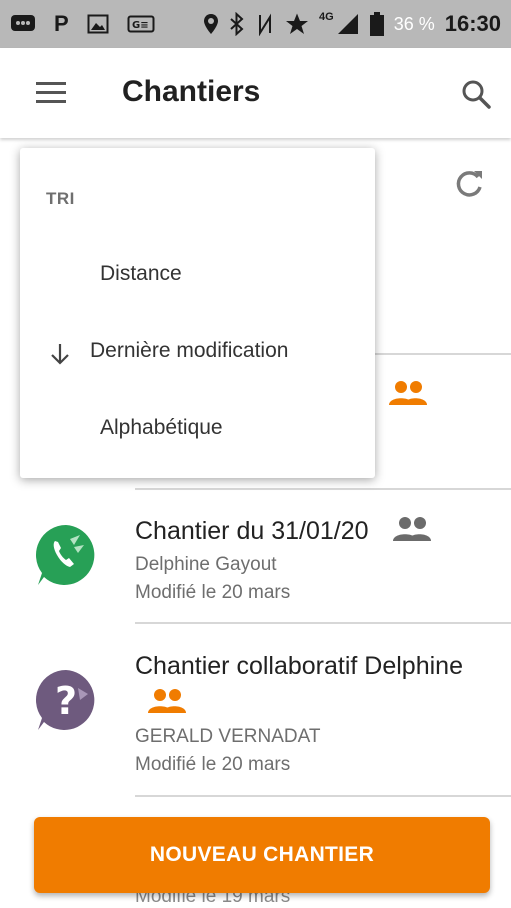  I want to click on signal-icon, so click(347, 24).